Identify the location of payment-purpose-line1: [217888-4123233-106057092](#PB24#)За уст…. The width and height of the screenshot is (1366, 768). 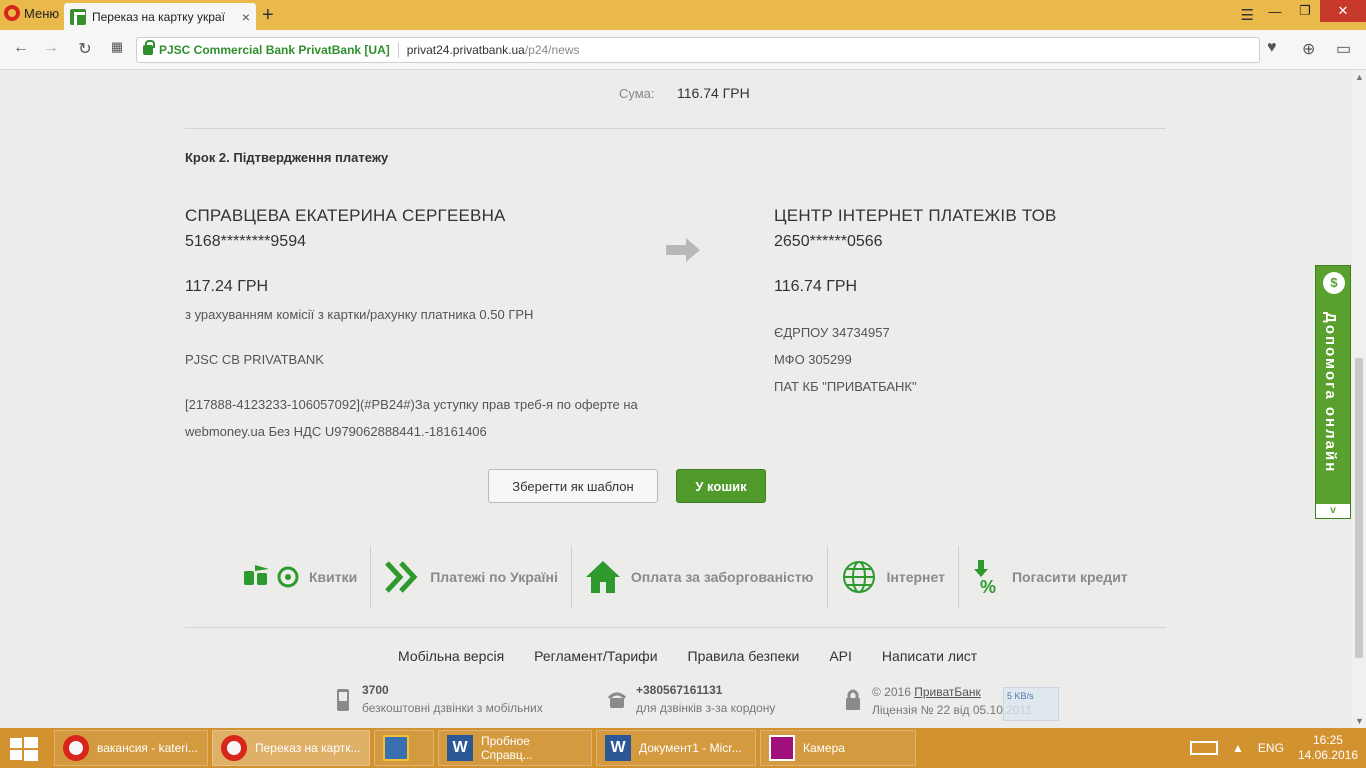
(411, 404).